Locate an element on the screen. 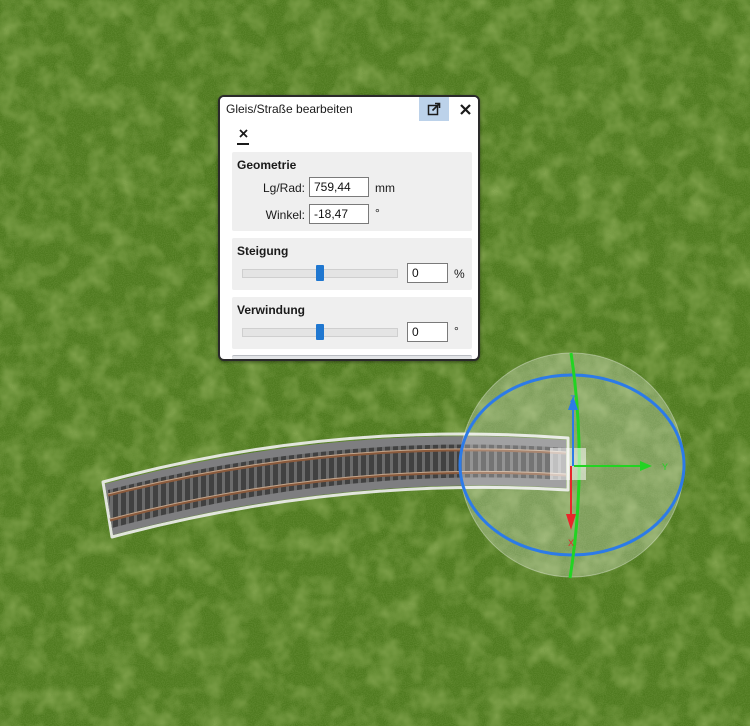 The image size is (750, 726). gizmo-label-x: X is located at coordinates (571, 543).